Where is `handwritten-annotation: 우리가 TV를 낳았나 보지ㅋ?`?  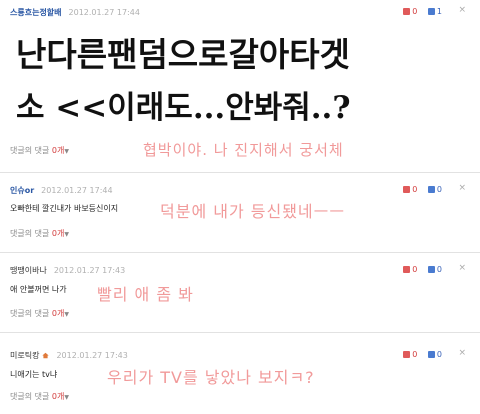
handwritten-annotation: 우리가 TV를 낳았나 보지ㅋ? is located at coordinates (211, 377).